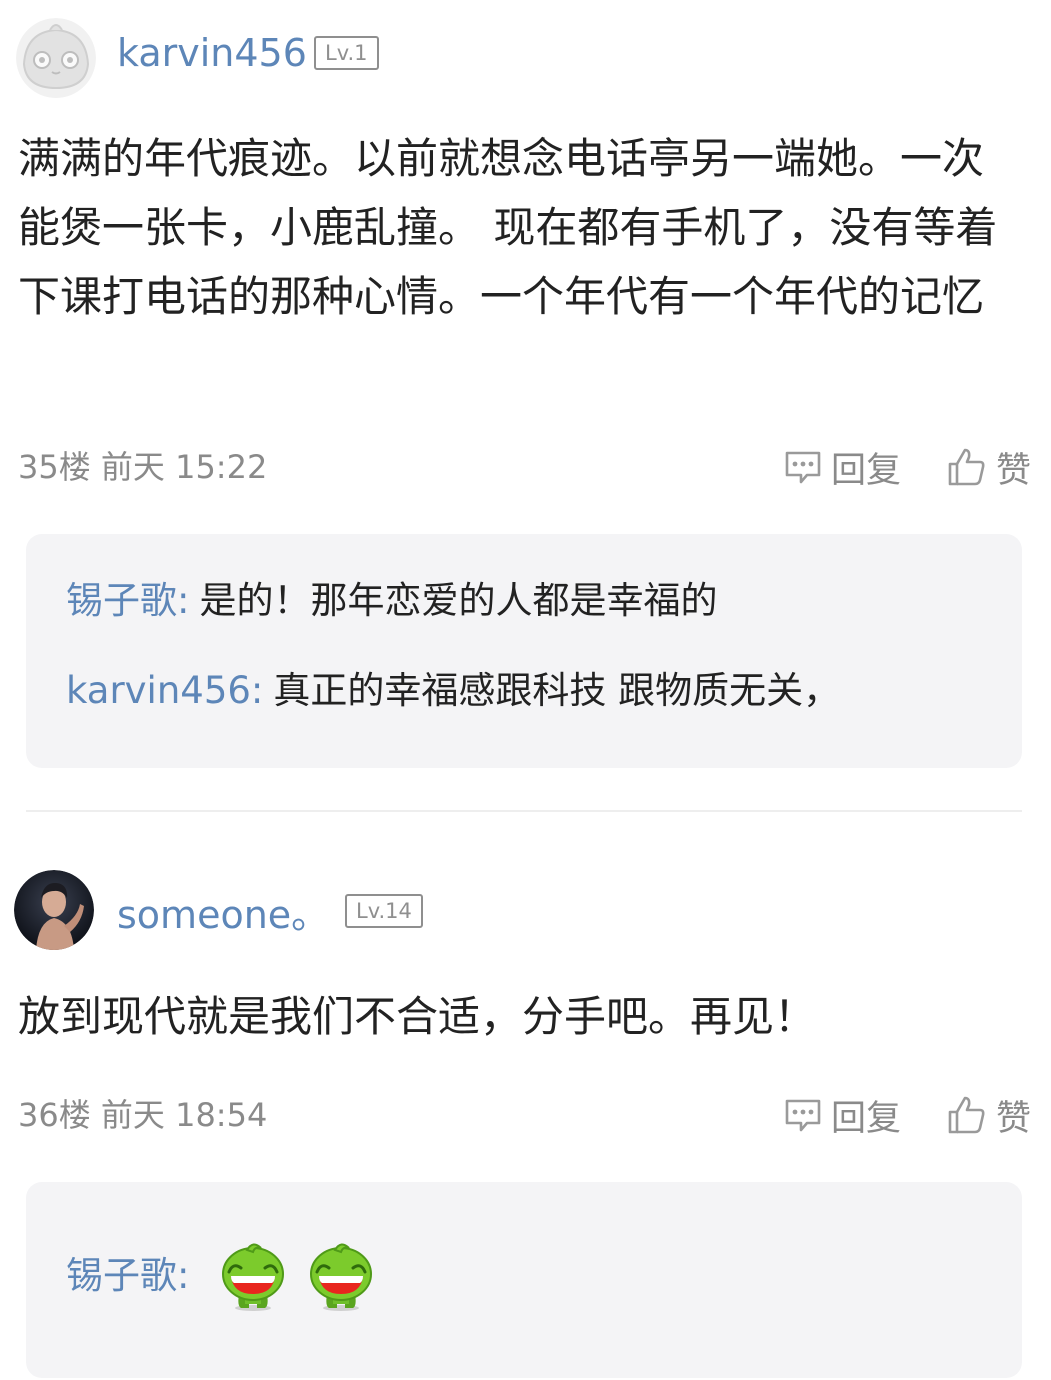 This screenshot has height=1380, width=1051. What do you see at coordinates (223, 915) in the screenshot?
I see `username: someone。` at bounding box center [223, 915].